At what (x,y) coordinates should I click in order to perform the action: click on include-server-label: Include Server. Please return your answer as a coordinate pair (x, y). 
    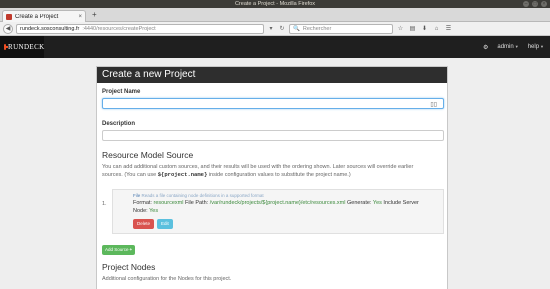
    Looking at the image, I should click on (401, 203).